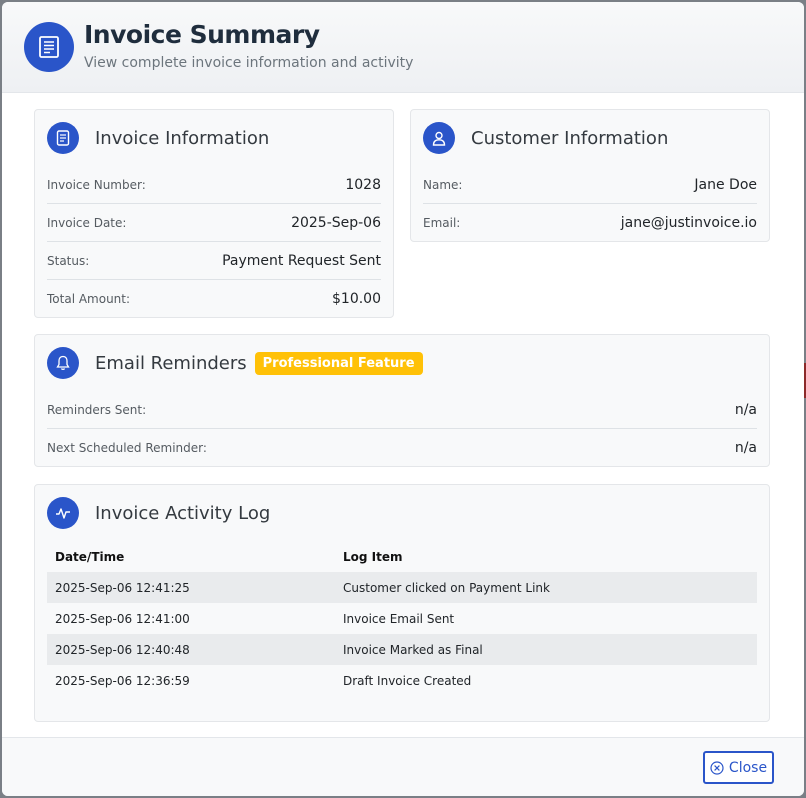 Image resolution: width=806 pixels, height=798 pixels. What do you see at coordinates (191, 649) in the screenshot?
I see `log-datetime: 2025-Sep-06 12:40:48` at bounding box center [191, 649].